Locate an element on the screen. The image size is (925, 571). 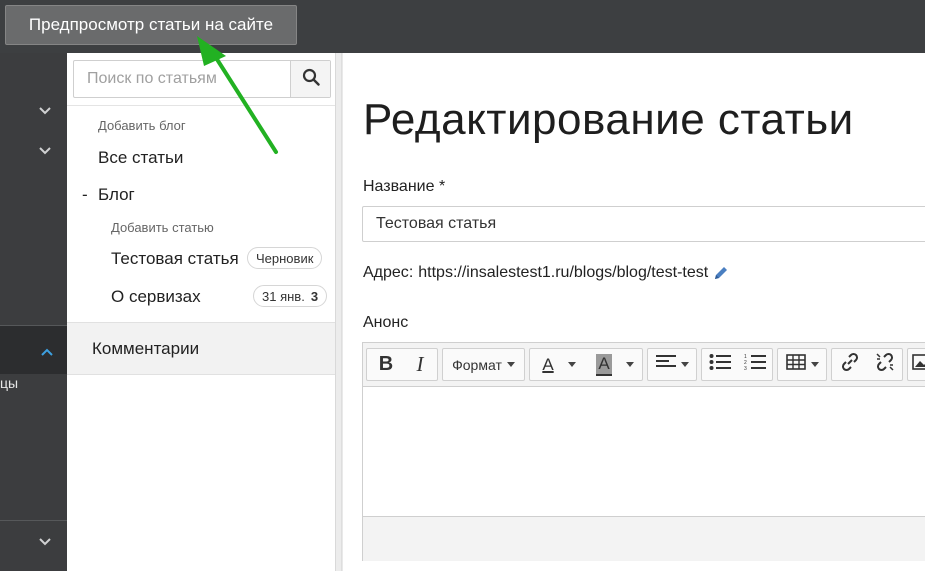
align-left-icon is located at coordinates (665, 364).